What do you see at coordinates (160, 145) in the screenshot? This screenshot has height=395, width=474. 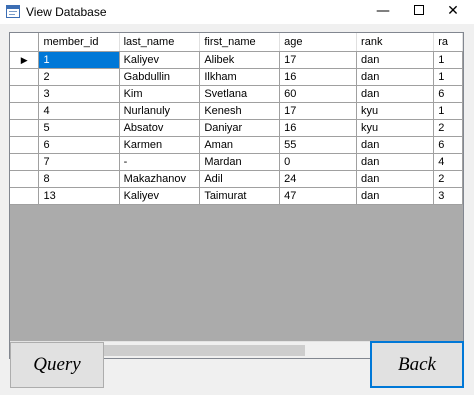 I see `cell-last-name: Karmen` at bounding box center [160, 145].